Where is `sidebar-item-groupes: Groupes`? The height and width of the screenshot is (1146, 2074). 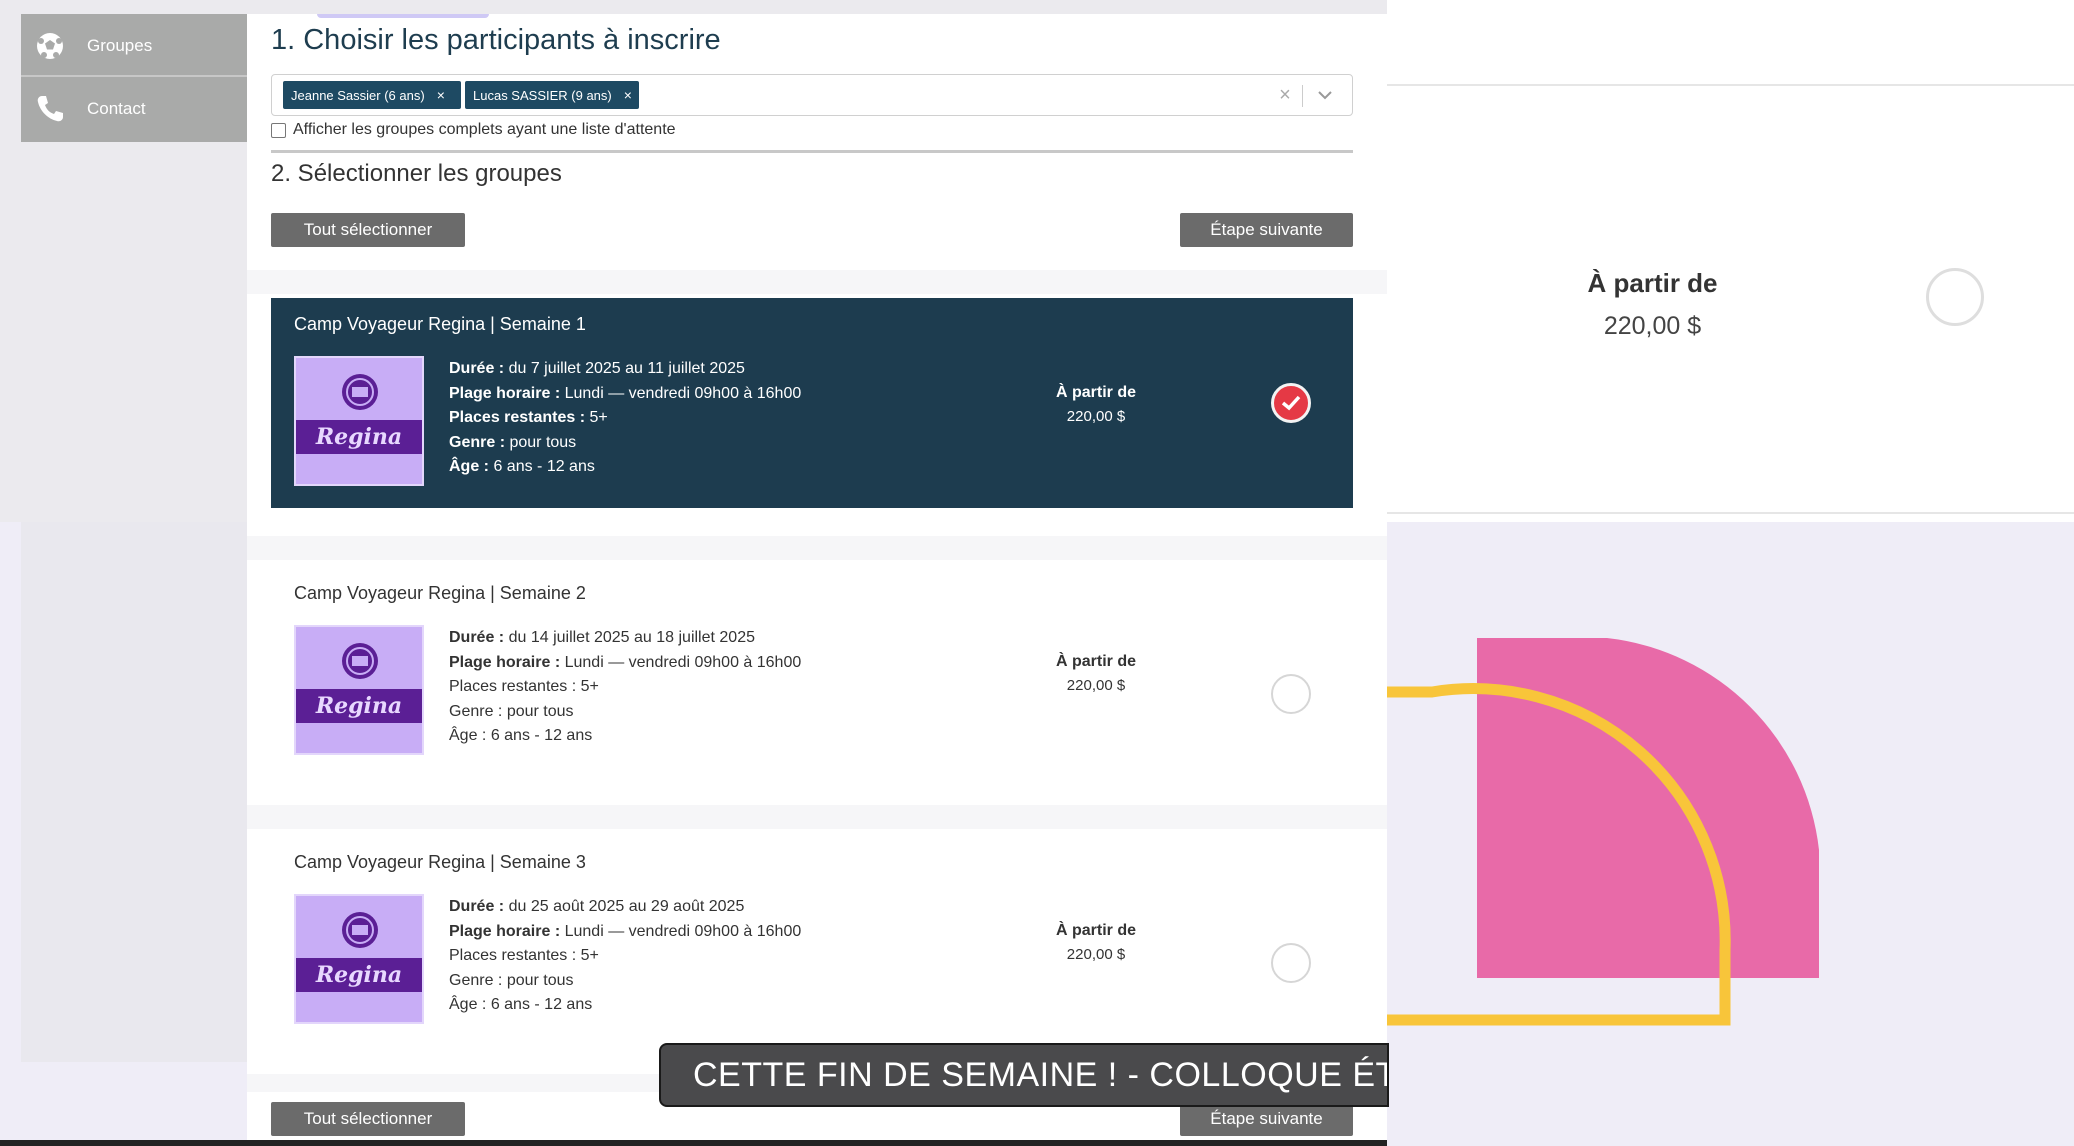 sidebar-item-groupes: Groupes is located at coordinates (134, 45).